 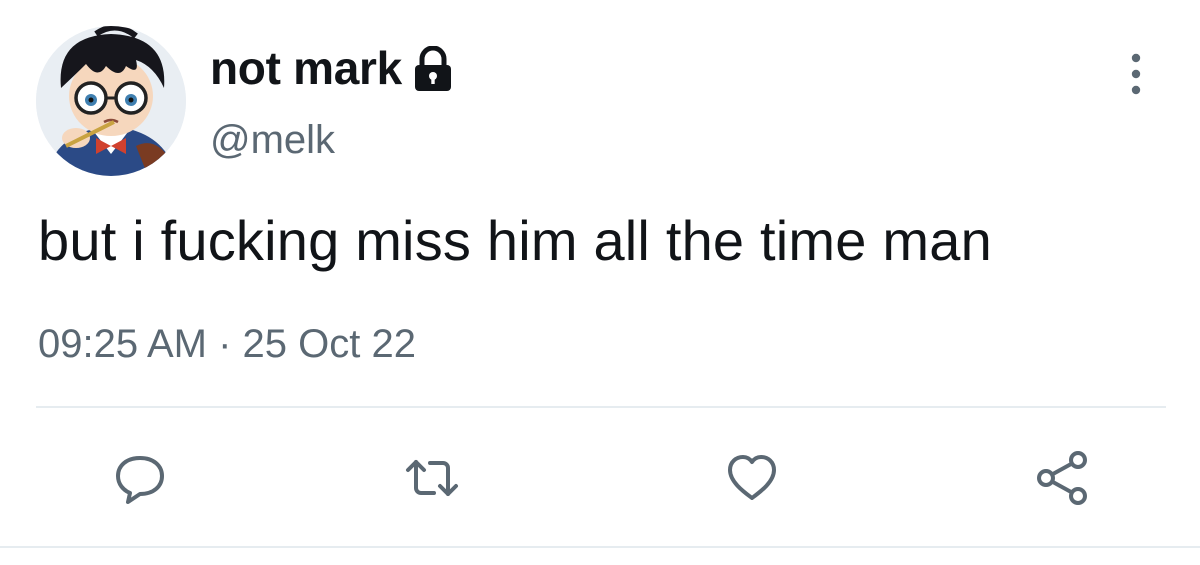 I want to click on share-icon, so click(x=1062, y=478).